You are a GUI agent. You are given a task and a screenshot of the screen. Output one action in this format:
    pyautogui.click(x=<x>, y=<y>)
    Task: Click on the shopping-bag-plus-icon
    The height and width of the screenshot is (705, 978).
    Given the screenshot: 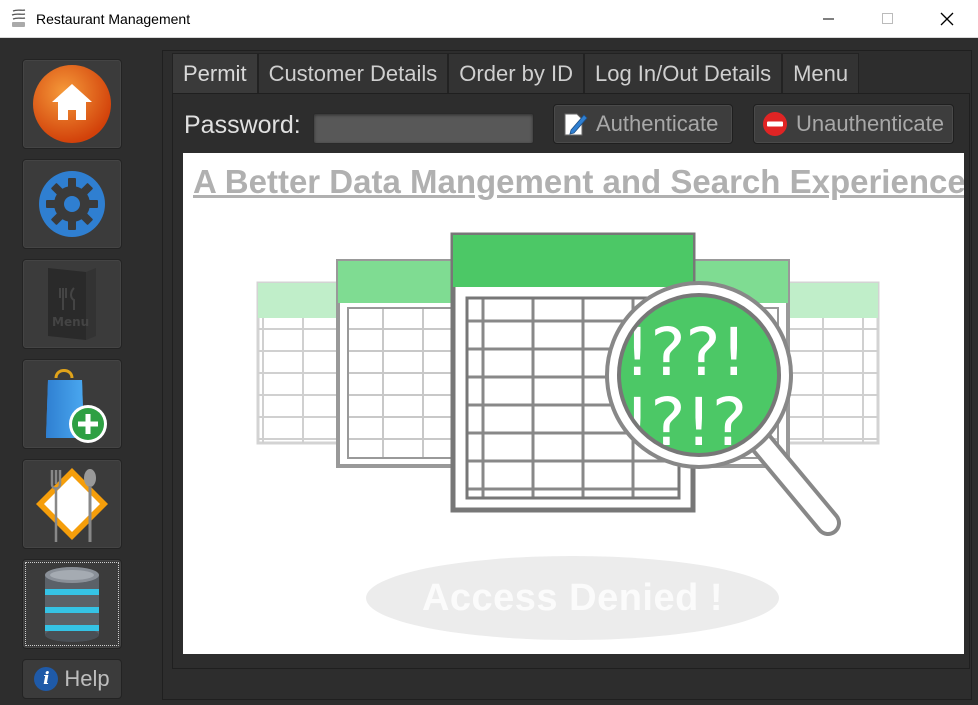 What is the action you would take?
    pyautogui.click(x=76, y=406)
    